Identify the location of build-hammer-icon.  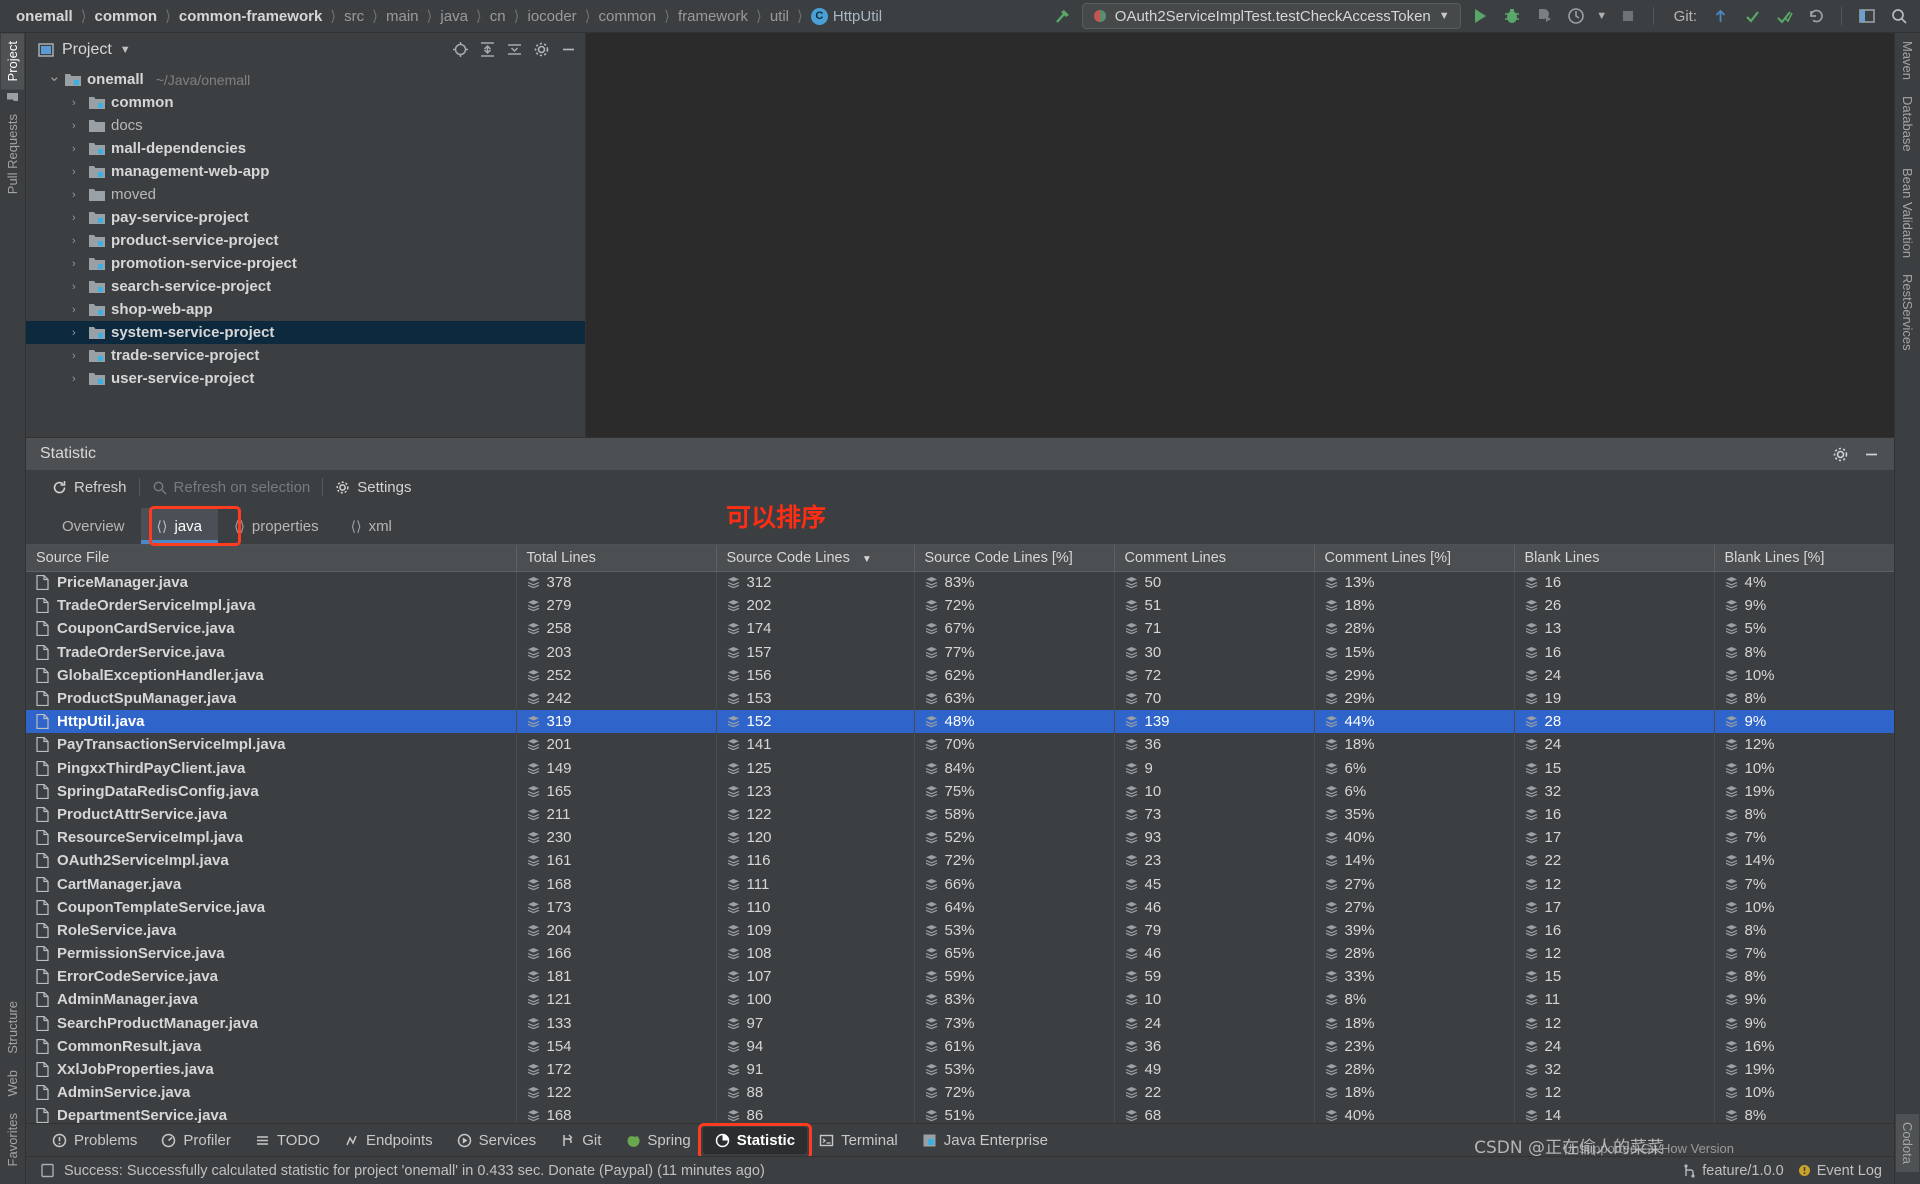
(1063, 16).